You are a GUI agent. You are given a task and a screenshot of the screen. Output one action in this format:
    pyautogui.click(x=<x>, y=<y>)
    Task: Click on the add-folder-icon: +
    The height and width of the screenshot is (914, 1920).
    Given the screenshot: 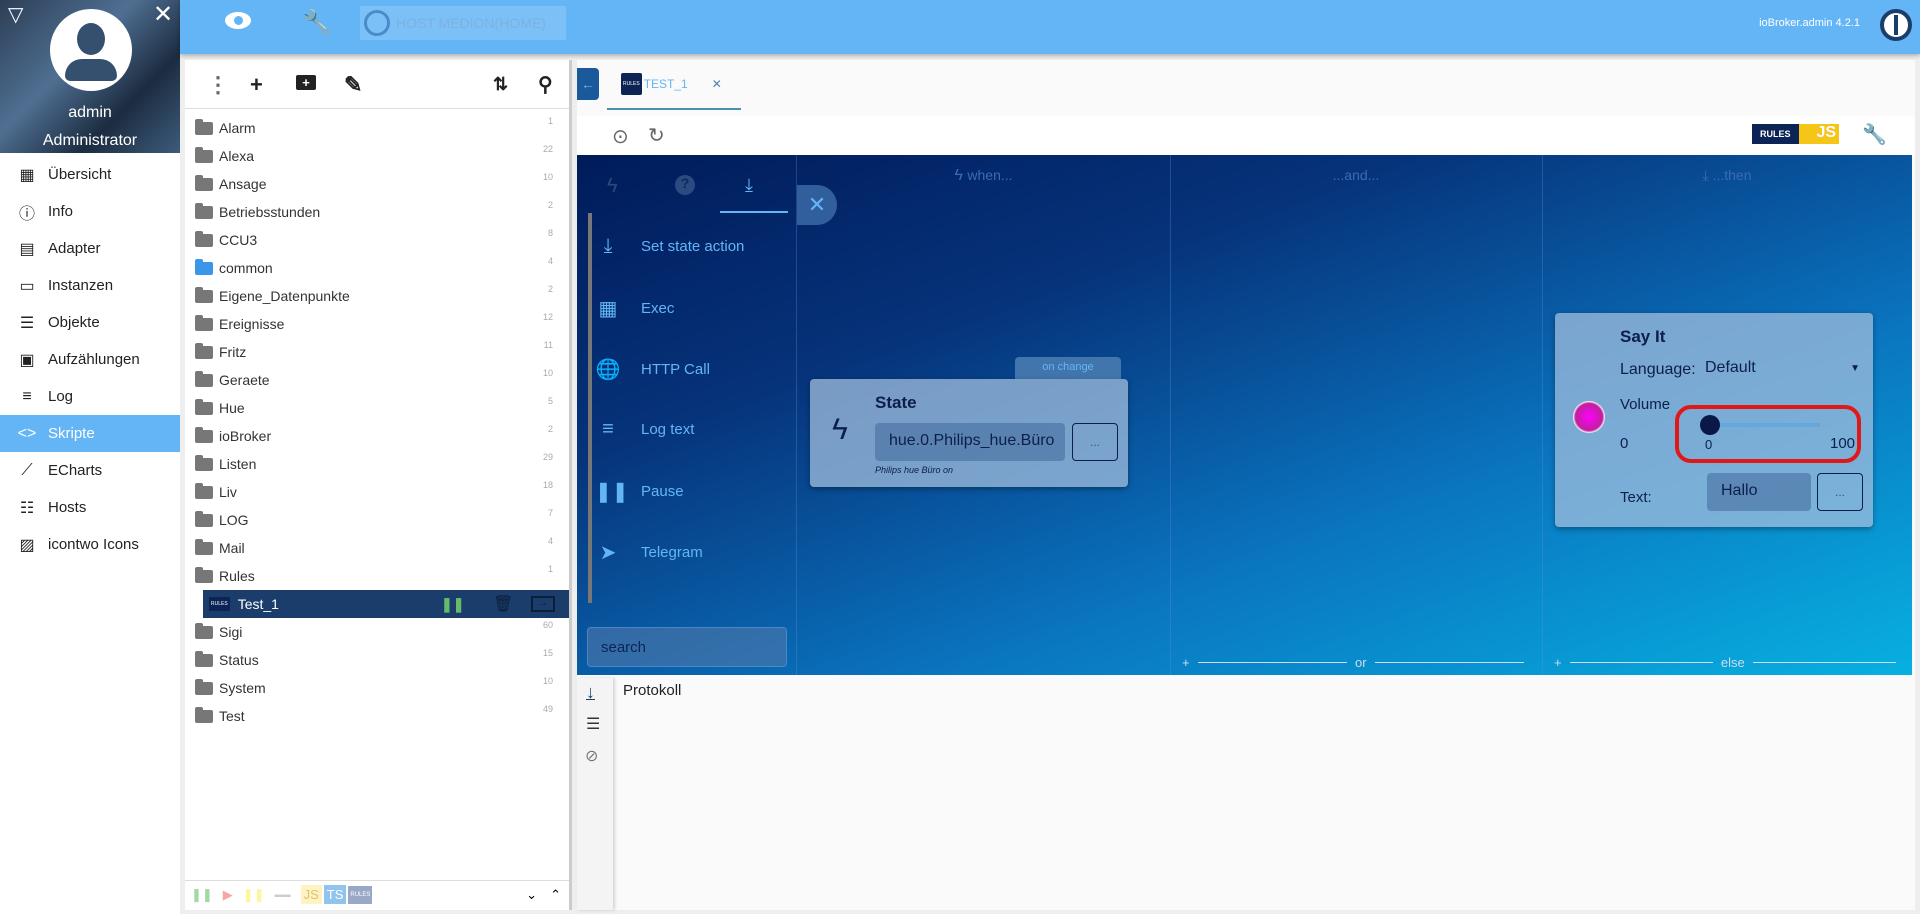 What is the action you would take?
    pyautogui.click(x=306, y=82)
    